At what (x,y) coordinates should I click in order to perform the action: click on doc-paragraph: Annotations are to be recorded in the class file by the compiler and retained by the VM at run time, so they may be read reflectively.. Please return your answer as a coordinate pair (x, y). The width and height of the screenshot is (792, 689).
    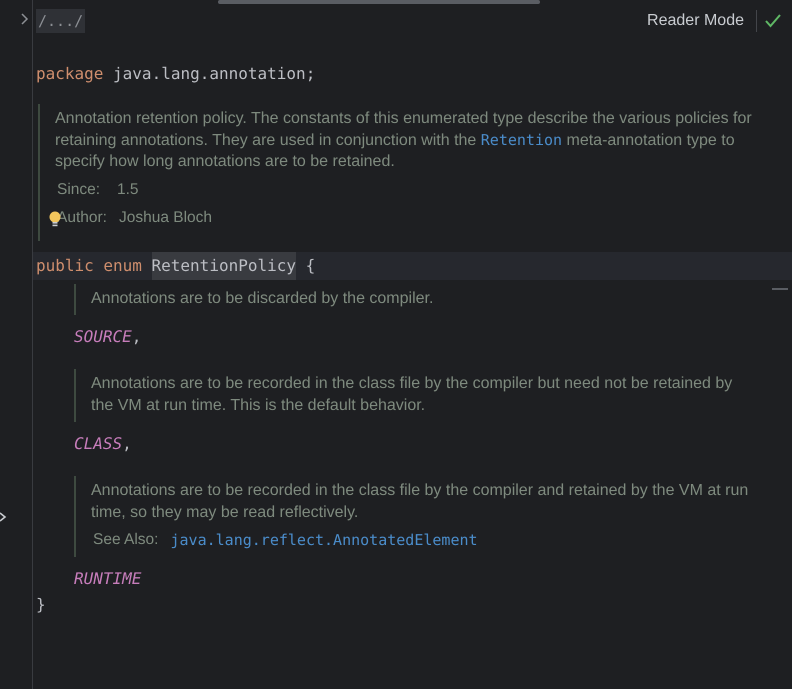
    Looking at the image, I should click on (420, 501).